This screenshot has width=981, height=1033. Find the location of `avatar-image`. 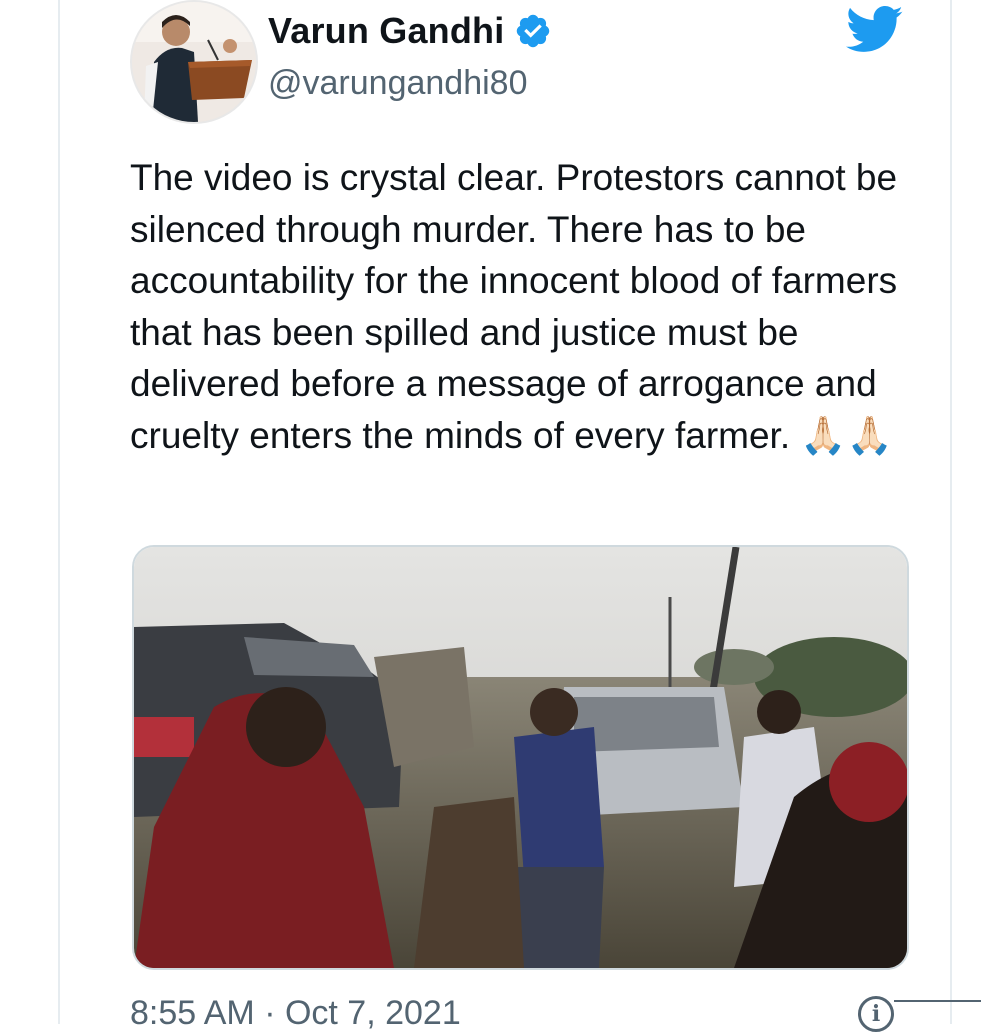

avatar-image is located at coordinates (194, 62).